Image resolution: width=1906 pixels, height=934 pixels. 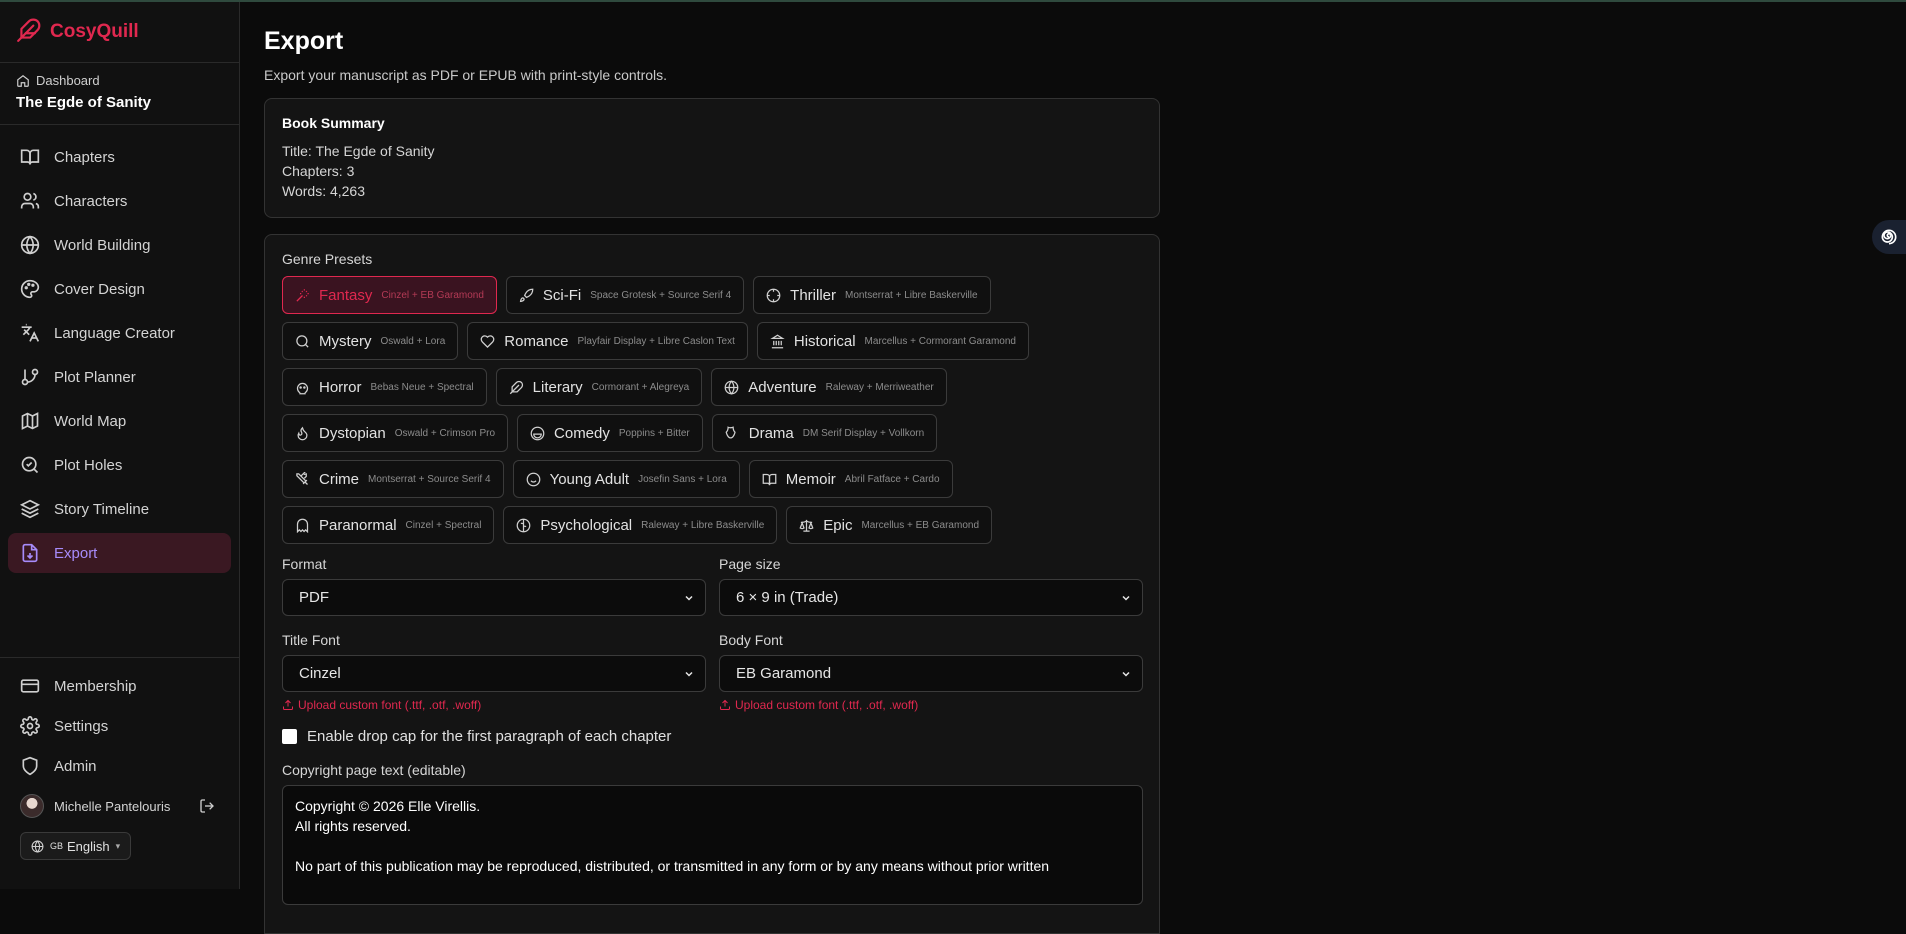 I want to click on upload-icon, so click(x=725, y=704).